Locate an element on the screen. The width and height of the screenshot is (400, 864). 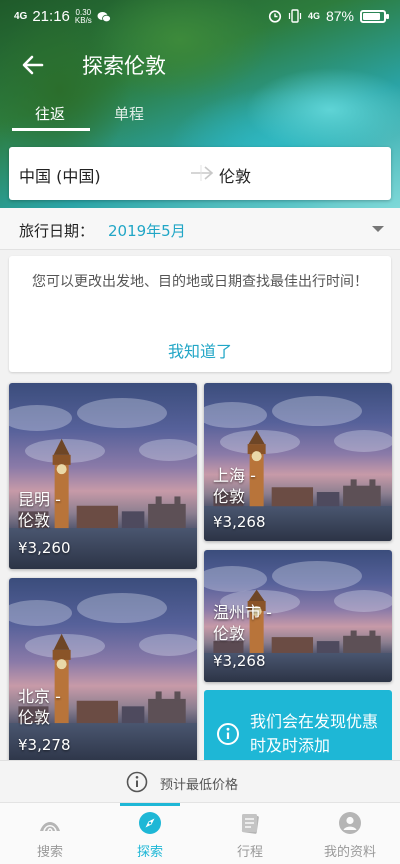
tip-card: 您可以更改出发地、目的地或日期查找最佳出行时间！ 我知道了 is located at coordinates (200, 314).